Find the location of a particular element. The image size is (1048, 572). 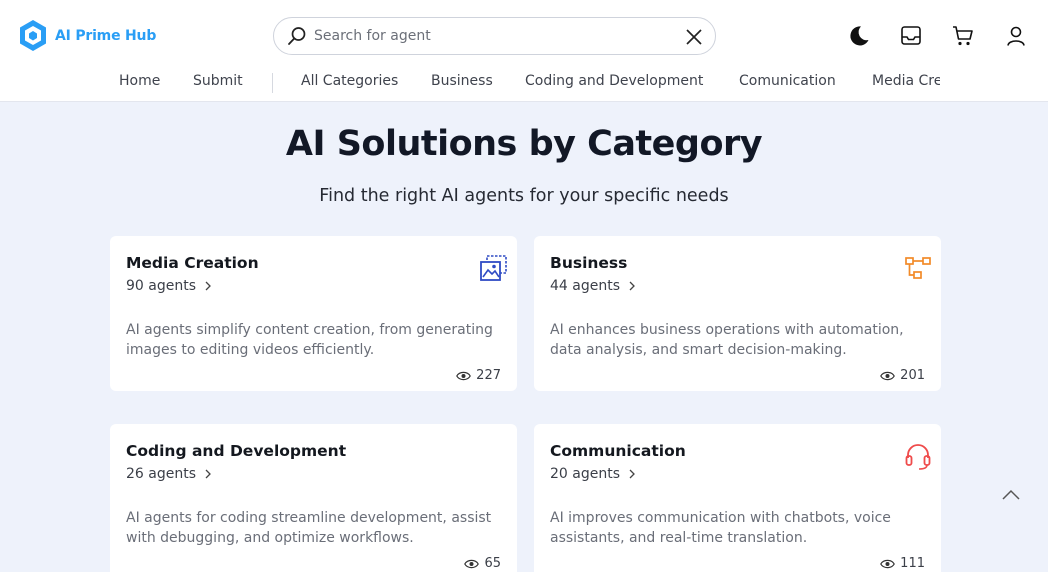

user-icon is located at coordinates (1016, 36).